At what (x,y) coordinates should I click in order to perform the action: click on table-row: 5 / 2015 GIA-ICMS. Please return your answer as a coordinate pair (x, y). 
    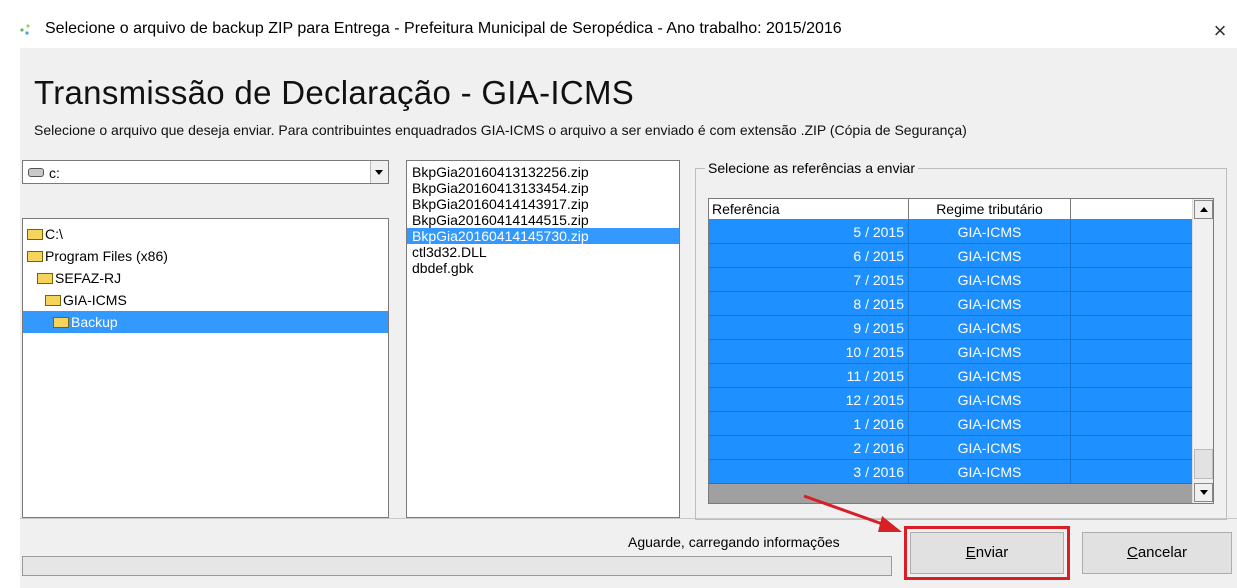
    Looking at the image, I should click on (950, 232).